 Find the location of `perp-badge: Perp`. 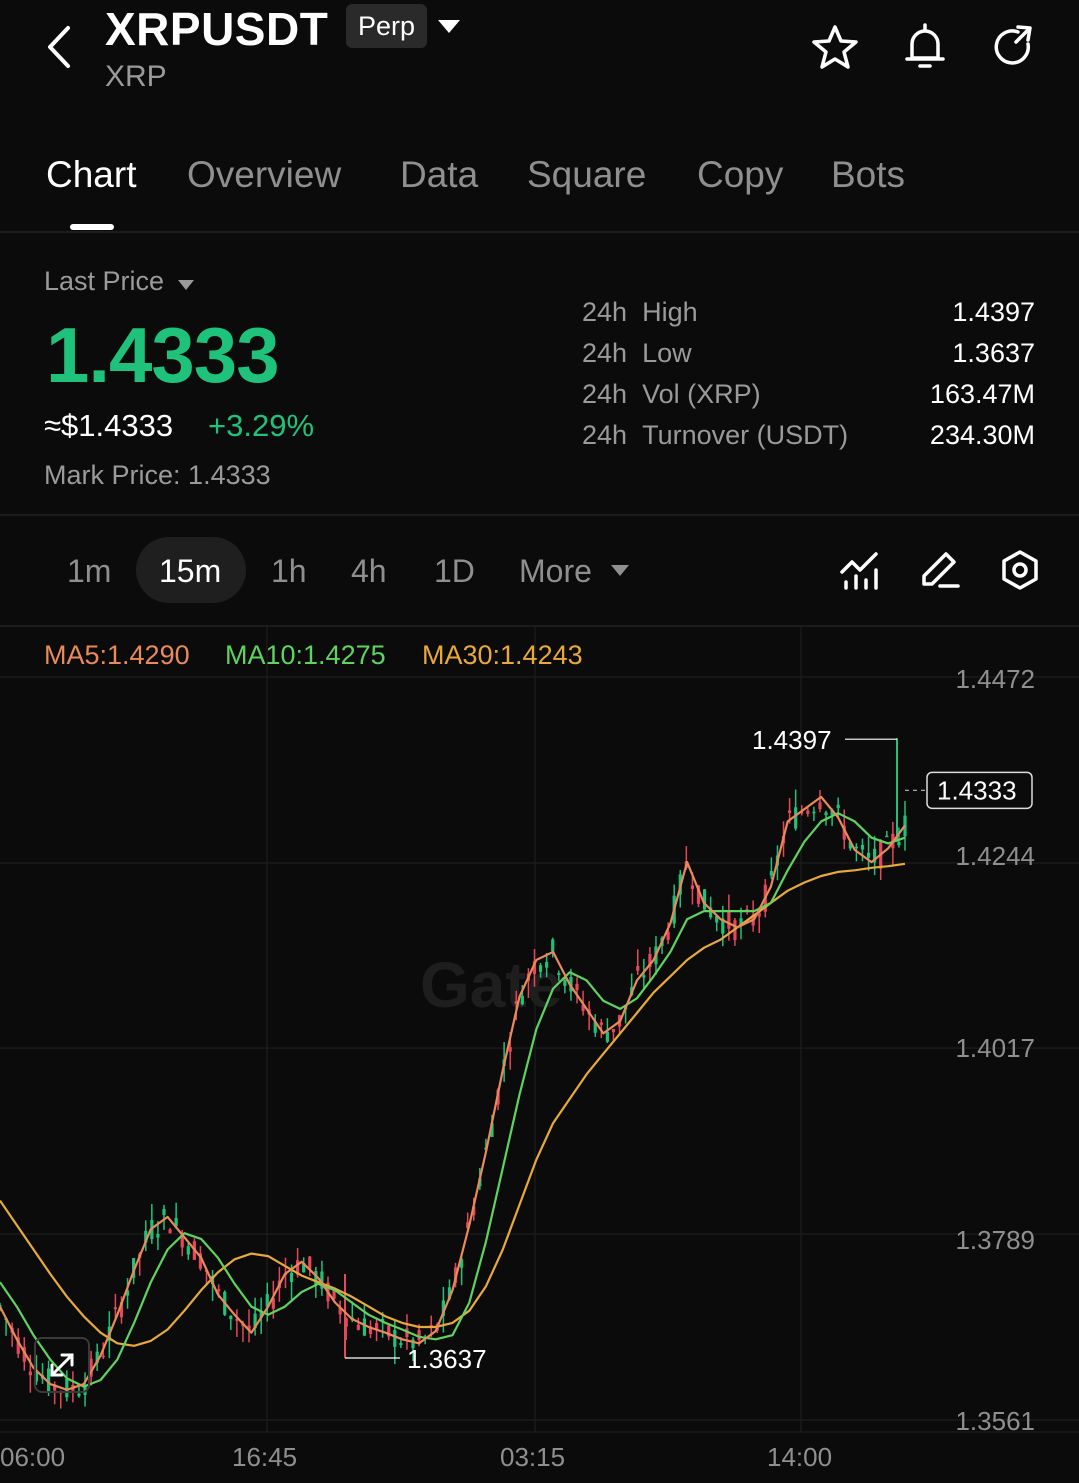

perp-badge: Perp is located at coordinates (387, 26).